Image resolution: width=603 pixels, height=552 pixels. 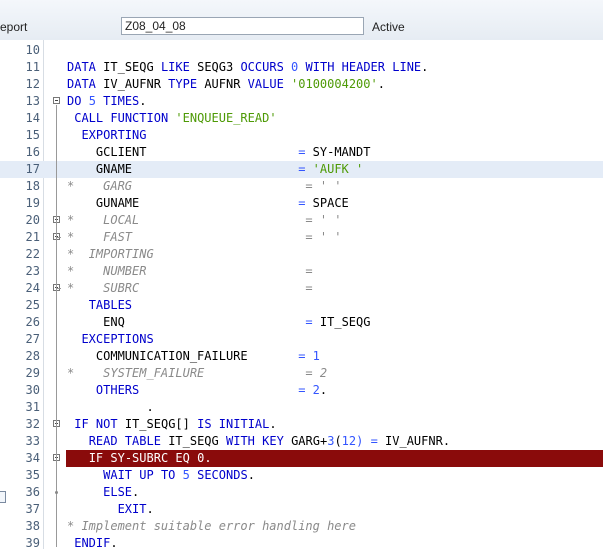 I want to click on code-line: 22 * IMPORTING, so click(x=301, y=254).